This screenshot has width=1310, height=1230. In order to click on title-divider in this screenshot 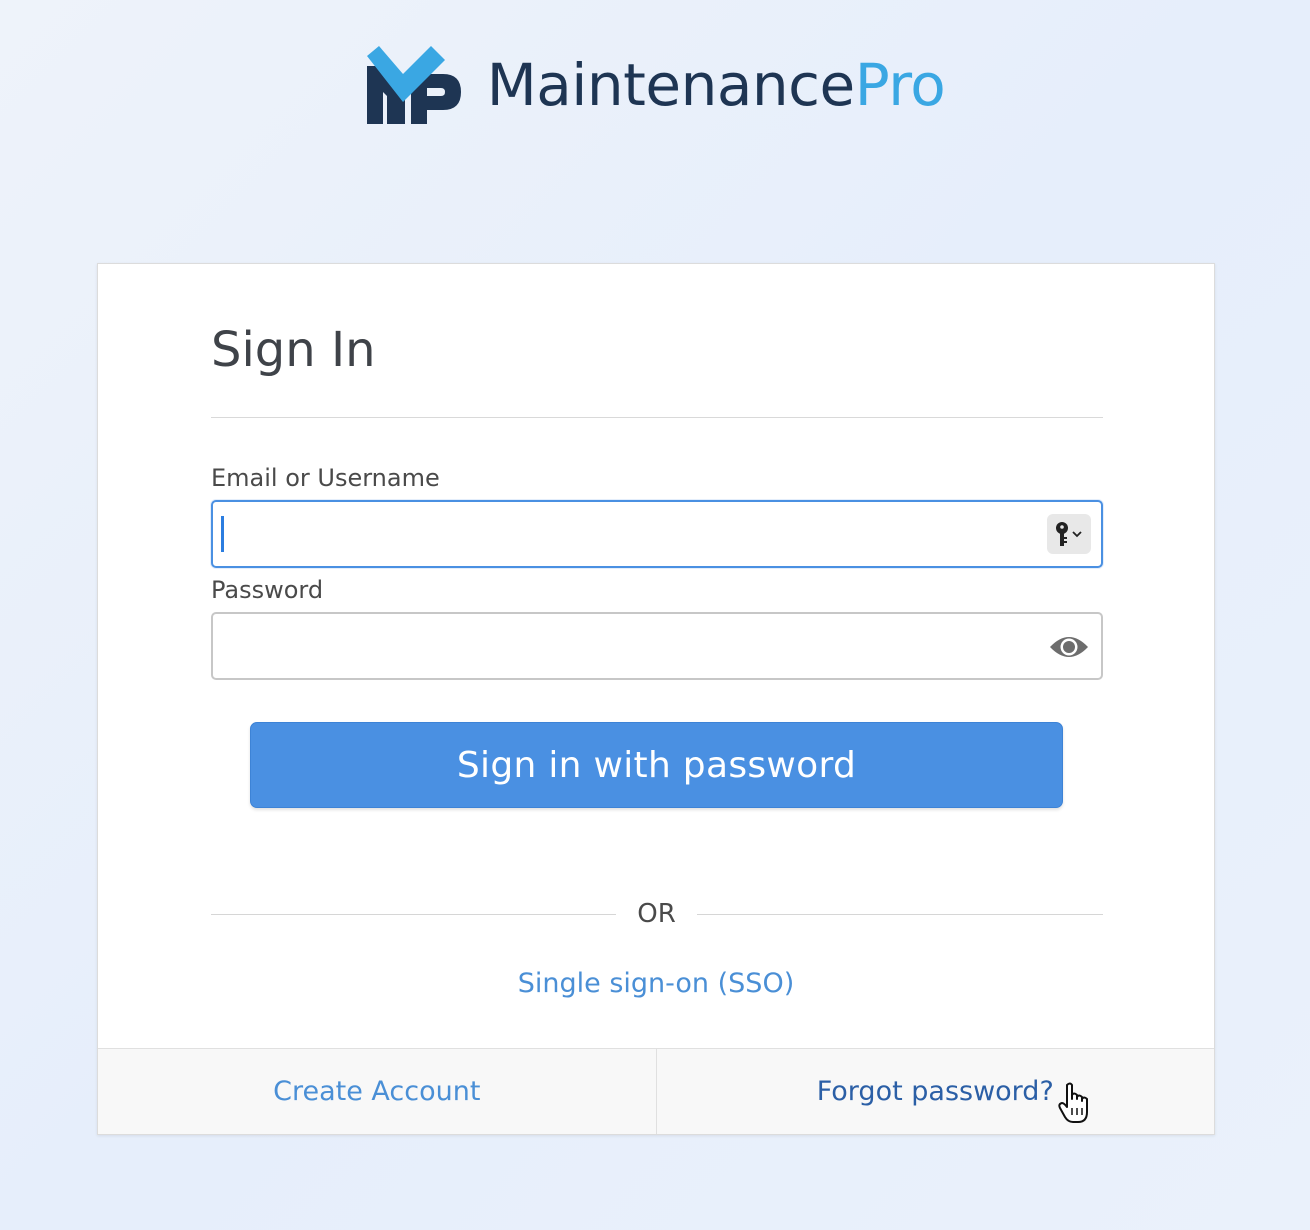, I will do `click(657, 417)`.